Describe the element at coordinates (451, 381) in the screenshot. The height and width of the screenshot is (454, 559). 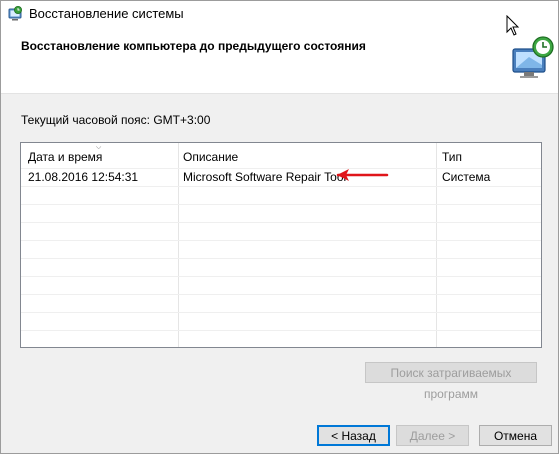
I see `scan-affected-programs-button: Поиск затрагиваемых программ` at that location.